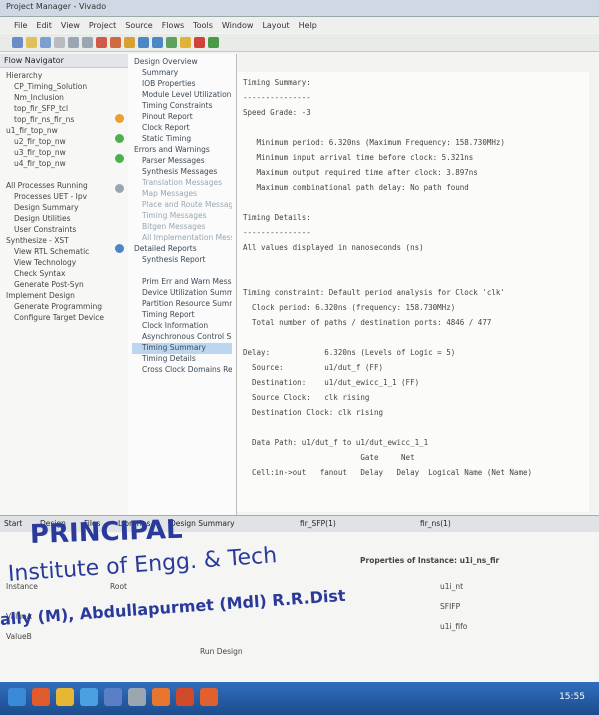  Describe the element at coordinates (182, 293) in the screenshot. I see `summary-nav-item: Device Utilization Summary` at that location.